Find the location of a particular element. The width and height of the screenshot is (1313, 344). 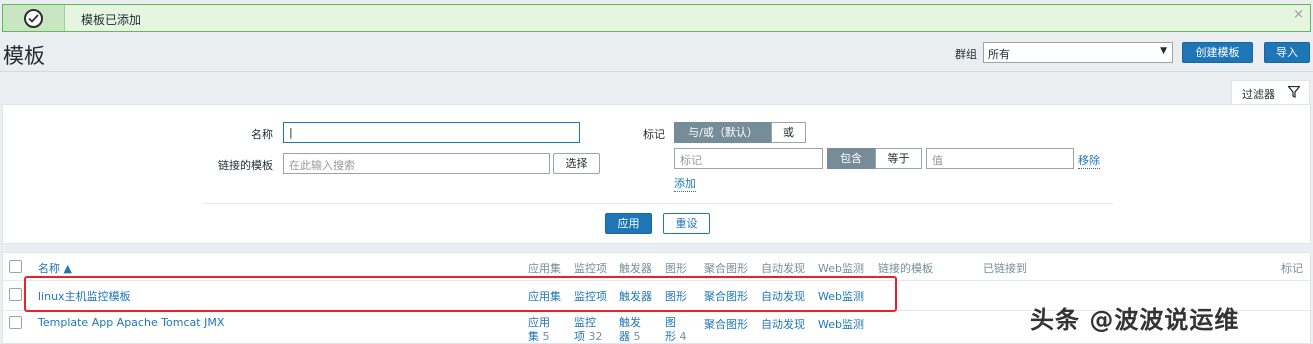

filter-tab-label: 过滤器 is located at coordinates (1258, 94).